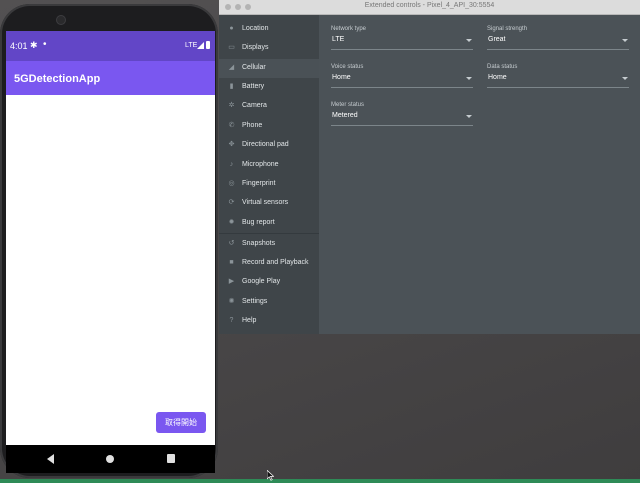  I want to click on sidebar-item-fingerprint: ◎ Fingerprint, so click(269, 184).